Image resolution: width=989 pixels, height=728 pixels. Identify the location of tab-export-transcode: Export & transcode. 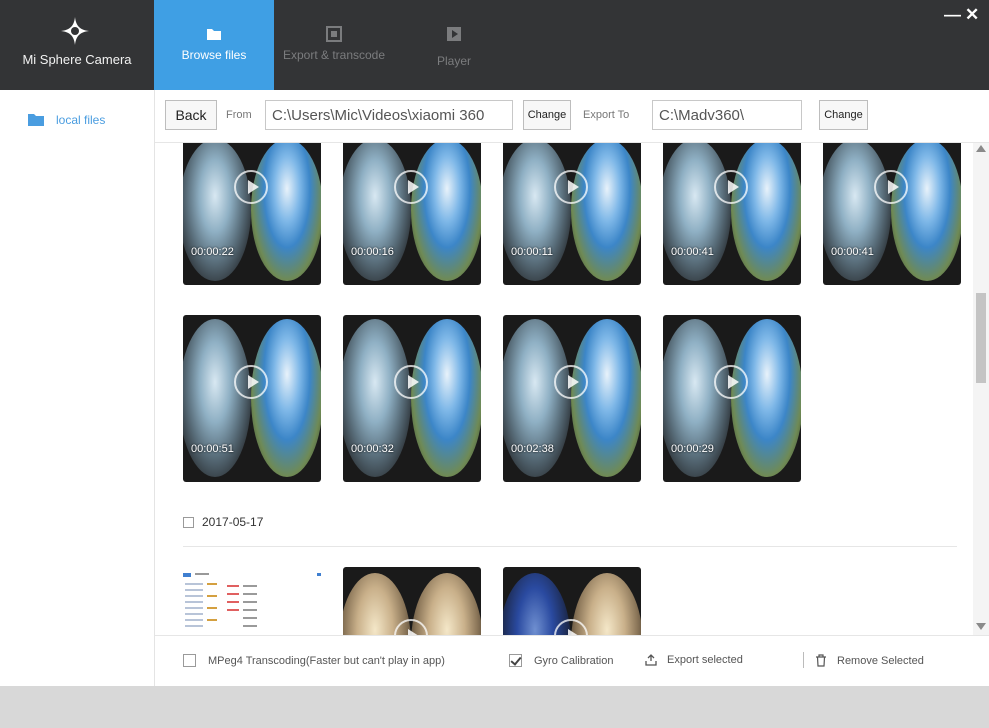
(334, 45).